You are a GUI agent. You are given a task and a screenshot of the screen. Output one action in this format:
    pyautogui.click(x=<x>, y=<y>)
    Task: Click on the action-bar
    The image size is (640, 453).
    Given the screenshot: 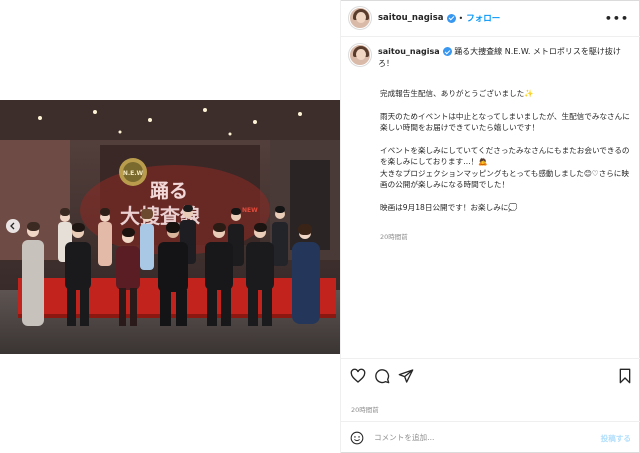 What is the action you would take?
    pyautogui.click(x=490, y=376)
    